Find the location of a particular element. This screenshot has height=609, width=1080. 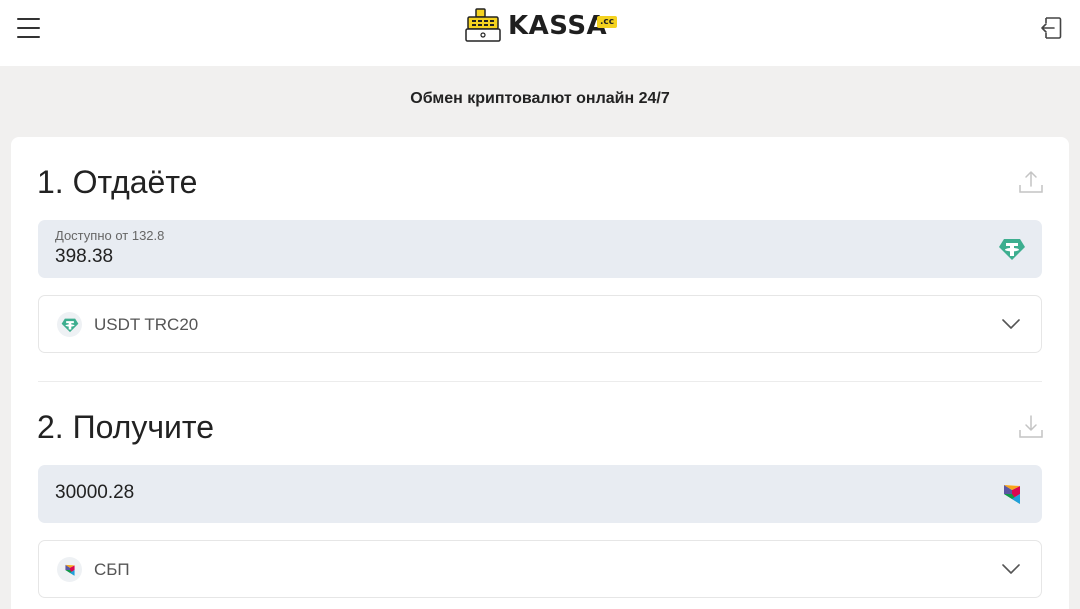

logout-icon is located at coordinates (1051, 28).